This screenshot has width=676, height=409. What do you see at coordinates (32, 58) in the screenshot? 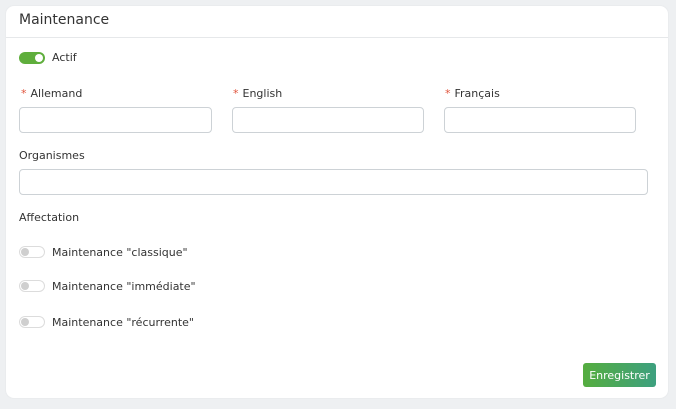
I see `active-toggle` at bounding box center [32, 58].